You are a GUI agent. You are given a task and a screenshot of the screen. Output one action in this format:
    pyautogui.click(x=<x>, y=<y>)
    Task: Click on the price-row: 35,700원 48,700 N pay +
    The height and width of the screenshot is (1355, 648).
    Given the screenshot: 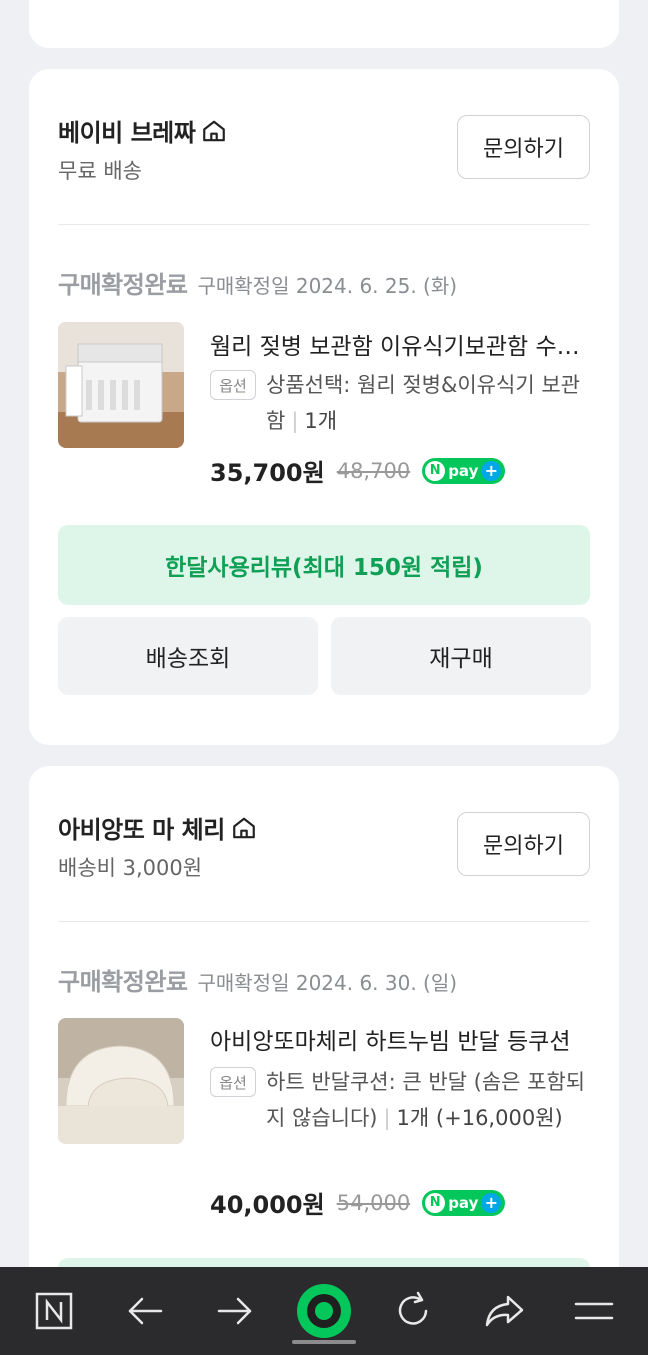 What is the action you would take?
    pyautogui.click(x=358, y=470)
    